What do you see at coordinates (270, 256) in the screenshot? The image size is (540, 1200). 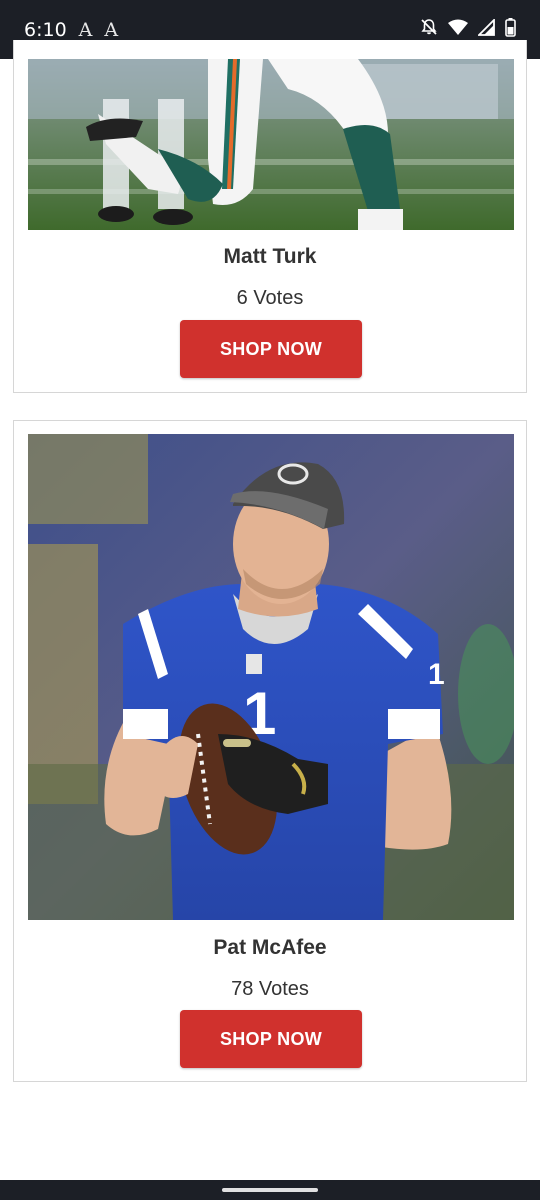 I see `player-name: Matt Turk` at bounding box center [270, 256].